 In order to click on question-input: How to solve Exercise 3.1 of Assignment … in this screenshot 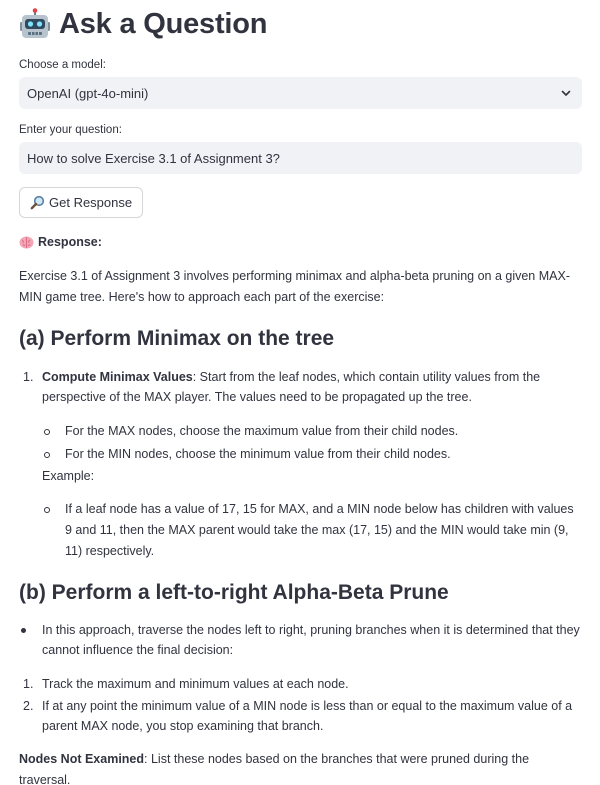, I will do `click(300, 158)`.